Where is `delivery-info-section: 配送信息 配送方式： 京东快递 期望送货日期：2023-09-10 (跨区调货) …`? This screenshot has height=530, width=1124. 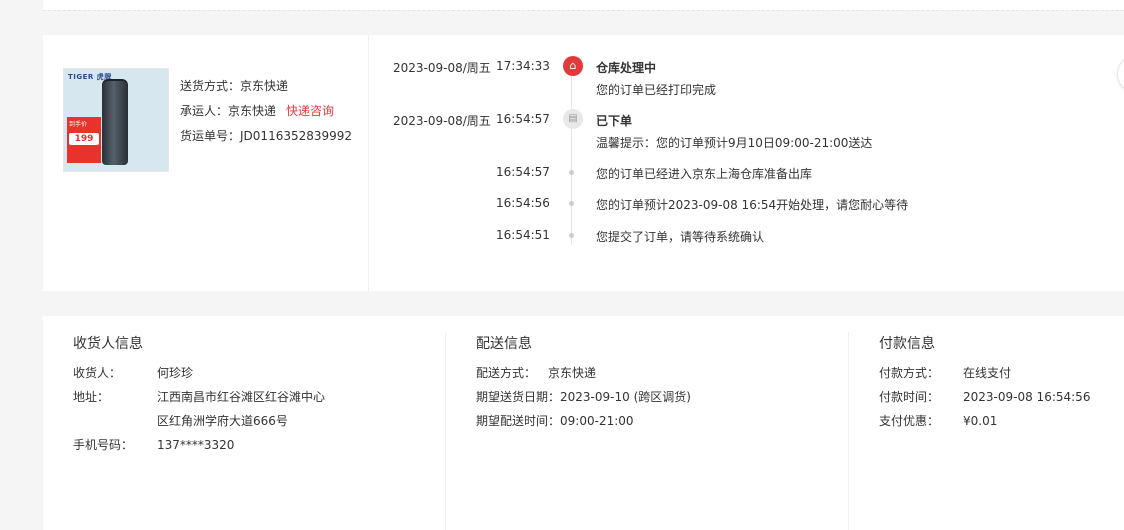
delivery-info-section: 配送信息 配送方式： 京东快递 期望送货日期：2023-09-10 (跨区调货) … is located at coordinates (647, 423).